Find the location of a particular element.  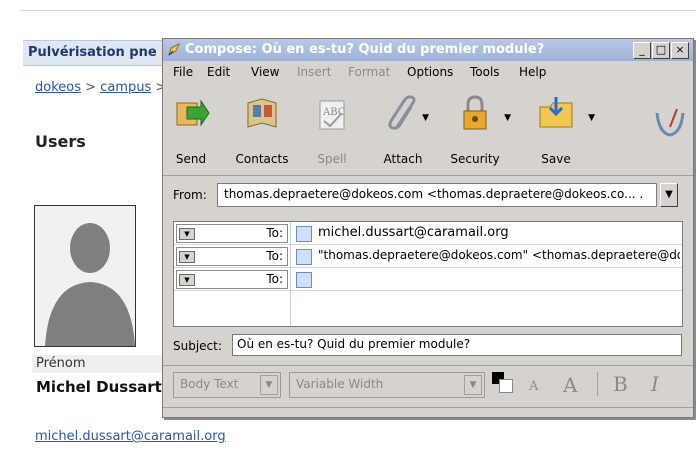

menu-insert: Insert is located at coordinates (314, 72).